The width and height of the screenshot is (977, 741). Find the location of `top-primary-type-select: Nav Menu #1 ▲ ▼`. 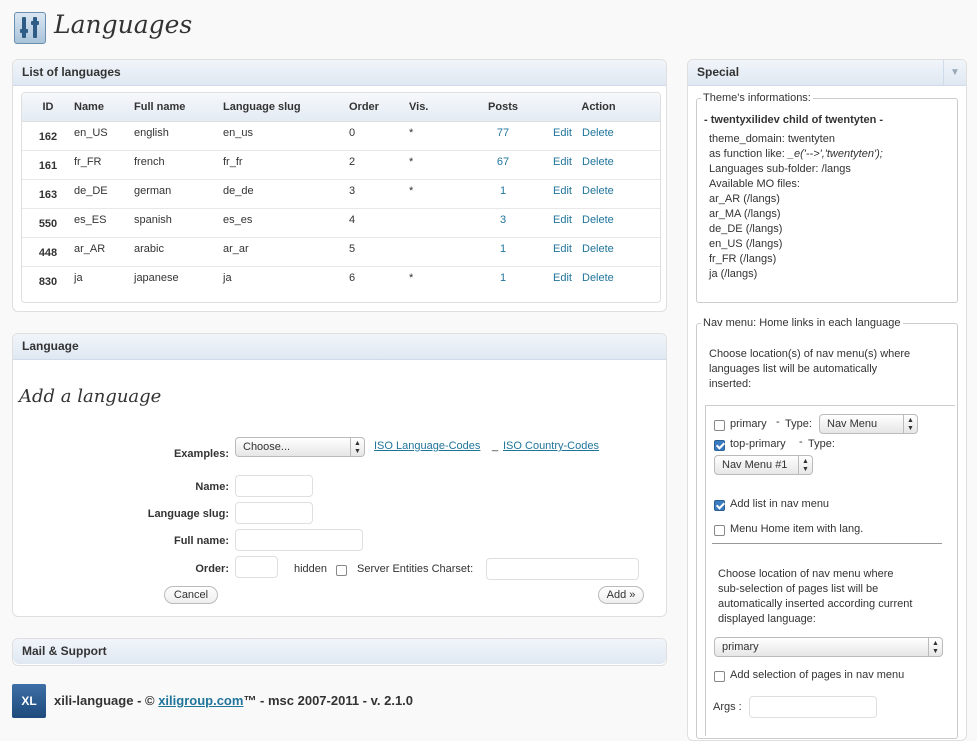

top-primary-type-select: Nav Menu #1 ▲ ▼ is located at coordinates (763, 465).